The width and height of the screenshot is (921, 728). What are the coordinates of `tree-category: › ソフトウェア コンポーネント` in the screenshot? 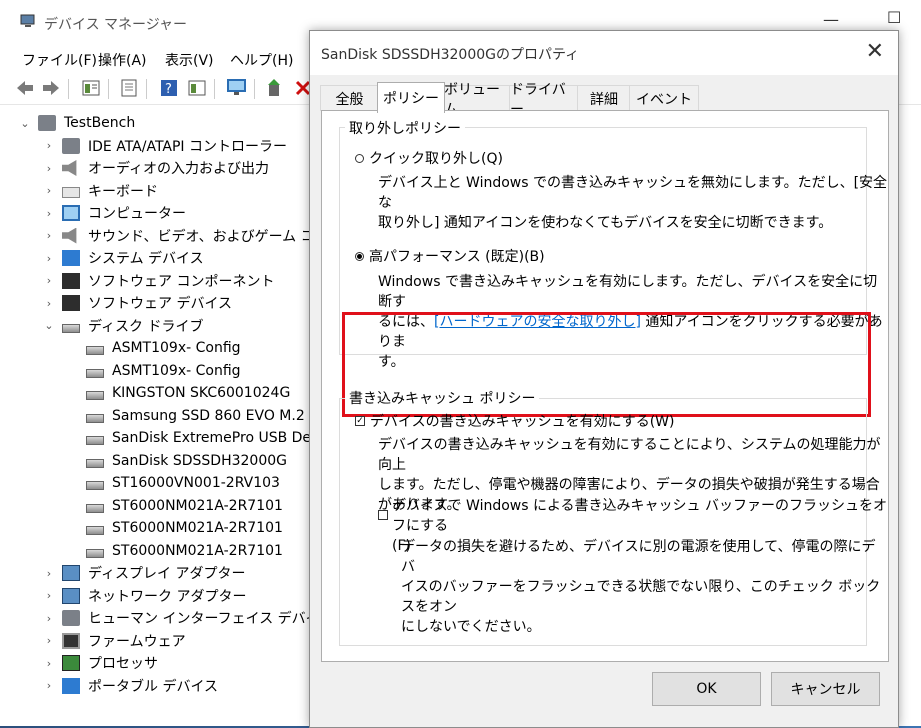 It's located at (158, 281).